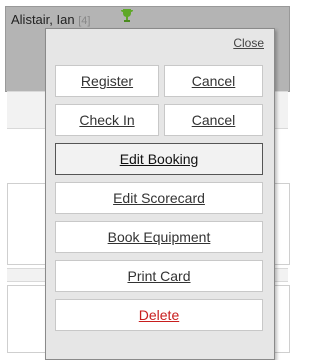 This screenshot has height=360, width=320. I want to click on player-count: [4], so click(84, 21).